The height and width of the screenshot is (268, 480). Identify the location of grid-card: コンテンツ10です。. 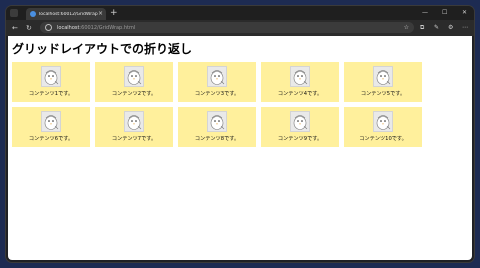
(383, 127).